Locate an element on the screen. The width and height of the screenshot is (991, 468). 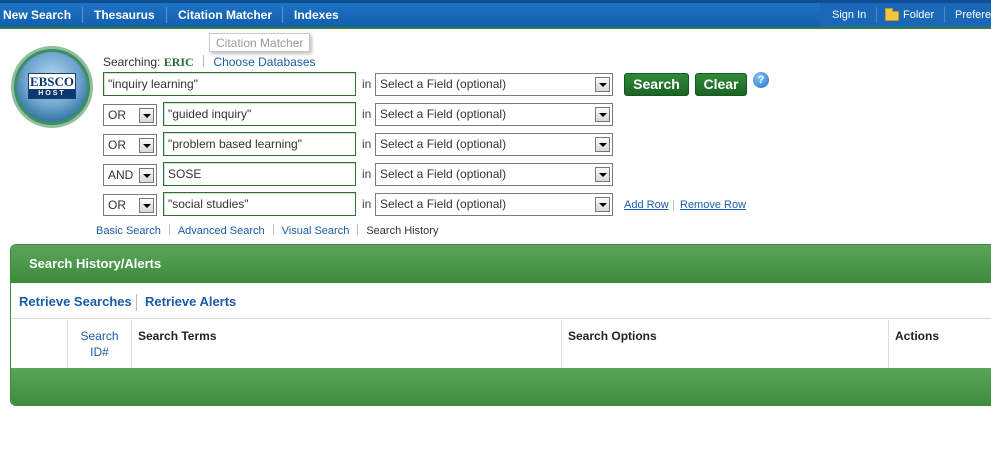
preferences-link: Prefere is located at coordinates (973, 15).